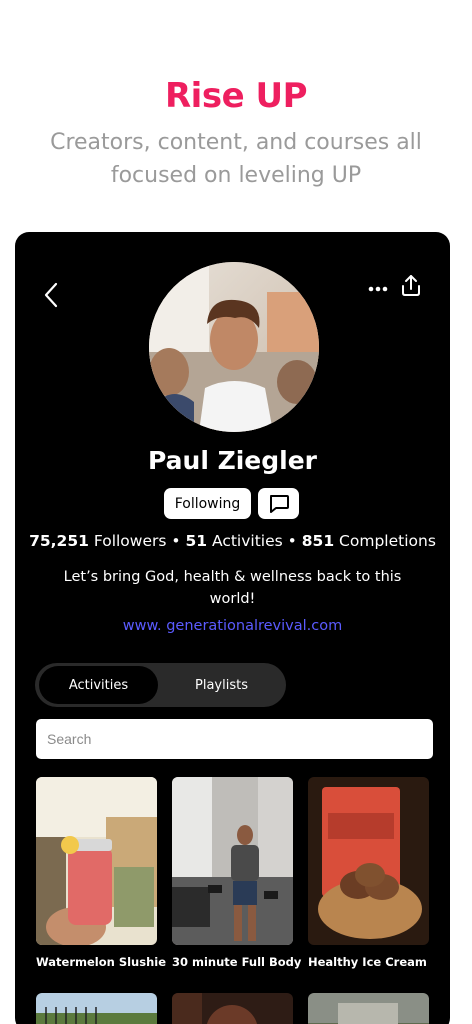 The width and height of the screenshot is (472, 1024). Describe the element at coordinates (232, 460) in the screenshot. I see `profile-name: Paul Ziegler` at that location.